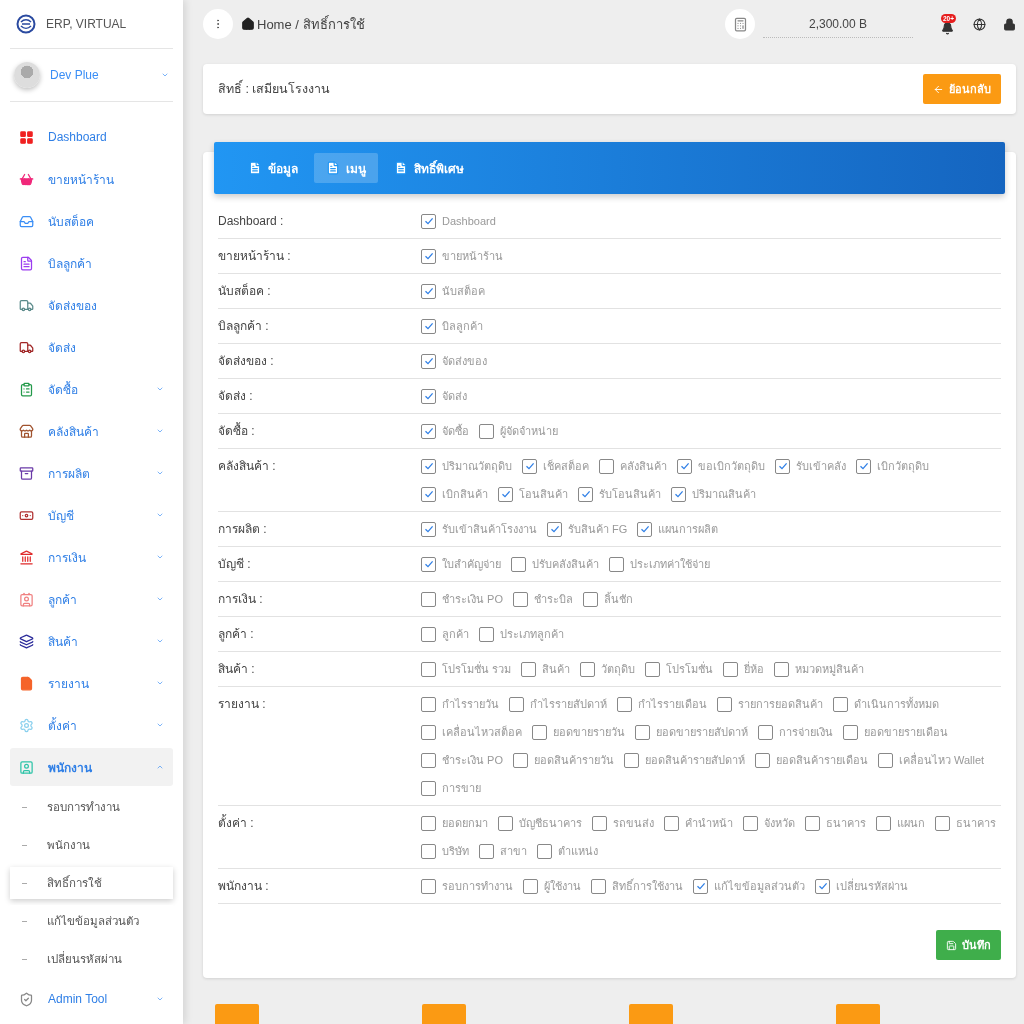 Image resolution: width=1024 pixels, height=1024 pixels. I want to click on sidebar-item: Dashboard, so click(91, 137).